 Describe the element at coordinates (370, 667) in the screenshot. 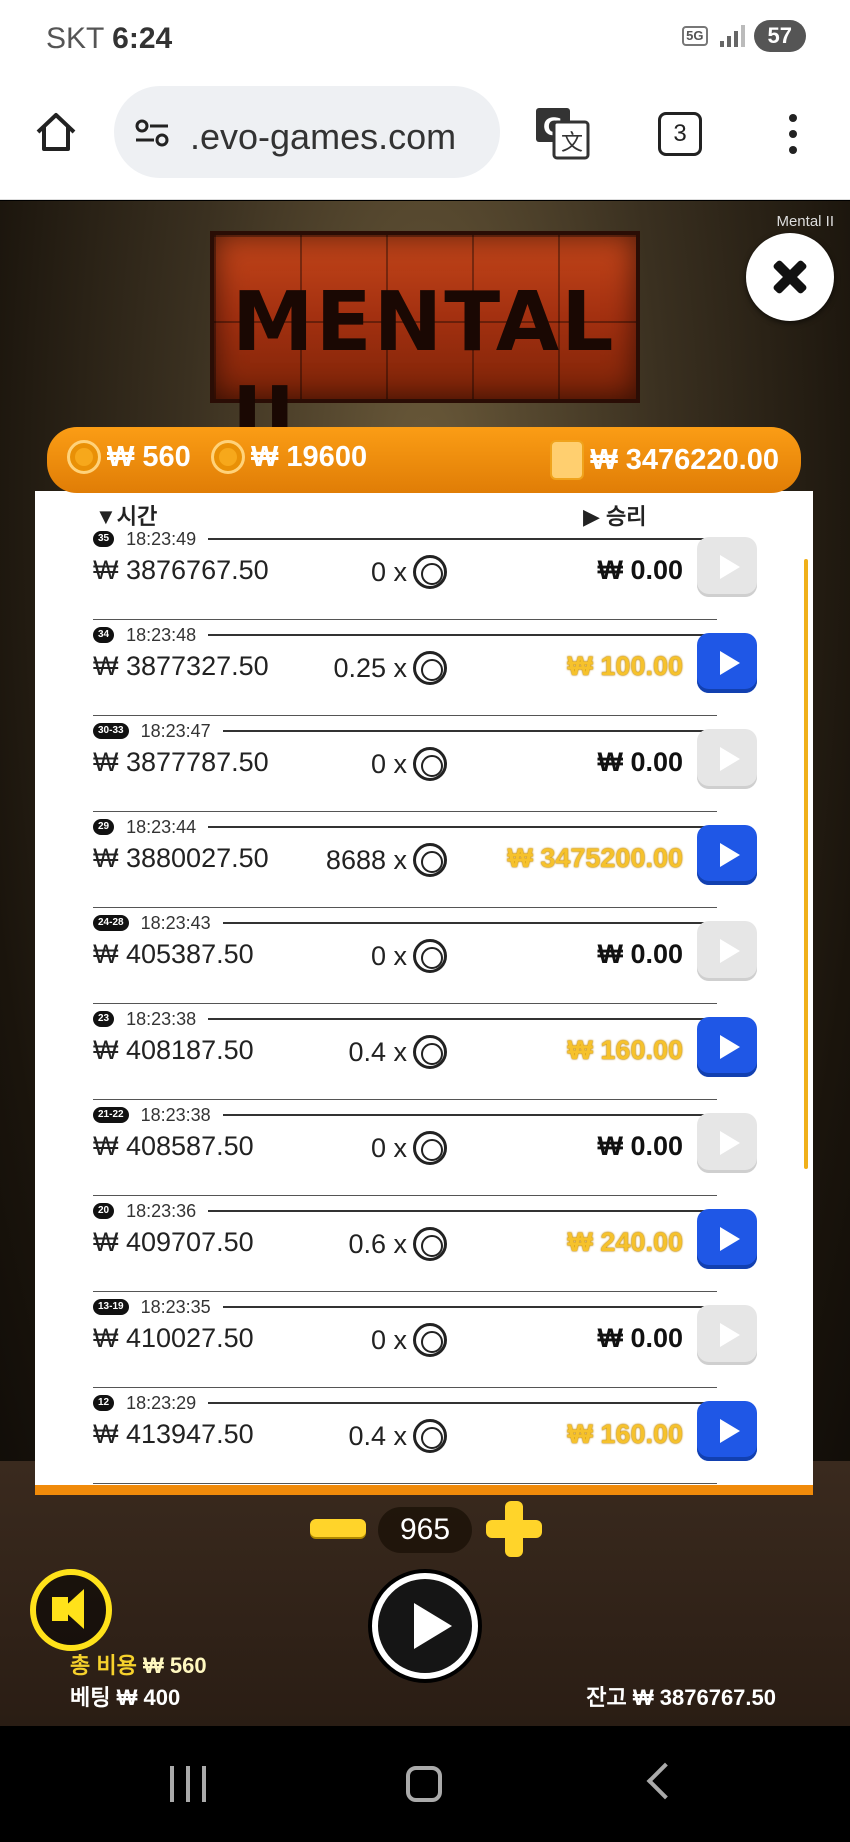

I see `multiplier-value: 0.25 x` at that location.